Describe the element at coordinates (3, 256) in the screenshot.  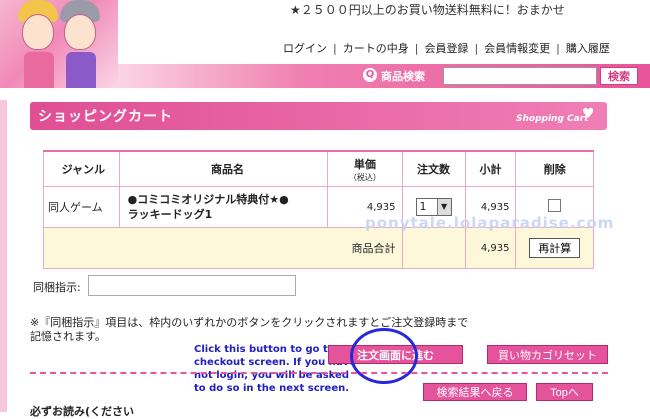
I see `left-decorative-strip` at that location.